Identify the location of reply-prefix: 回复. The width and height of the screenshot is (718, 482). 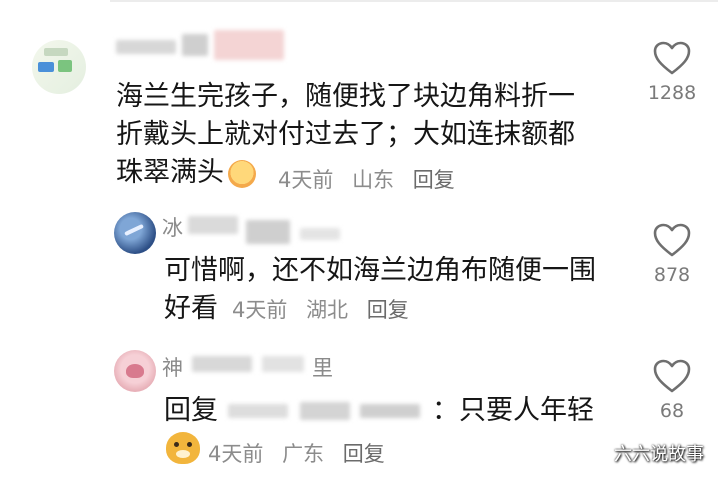
(191, 410).